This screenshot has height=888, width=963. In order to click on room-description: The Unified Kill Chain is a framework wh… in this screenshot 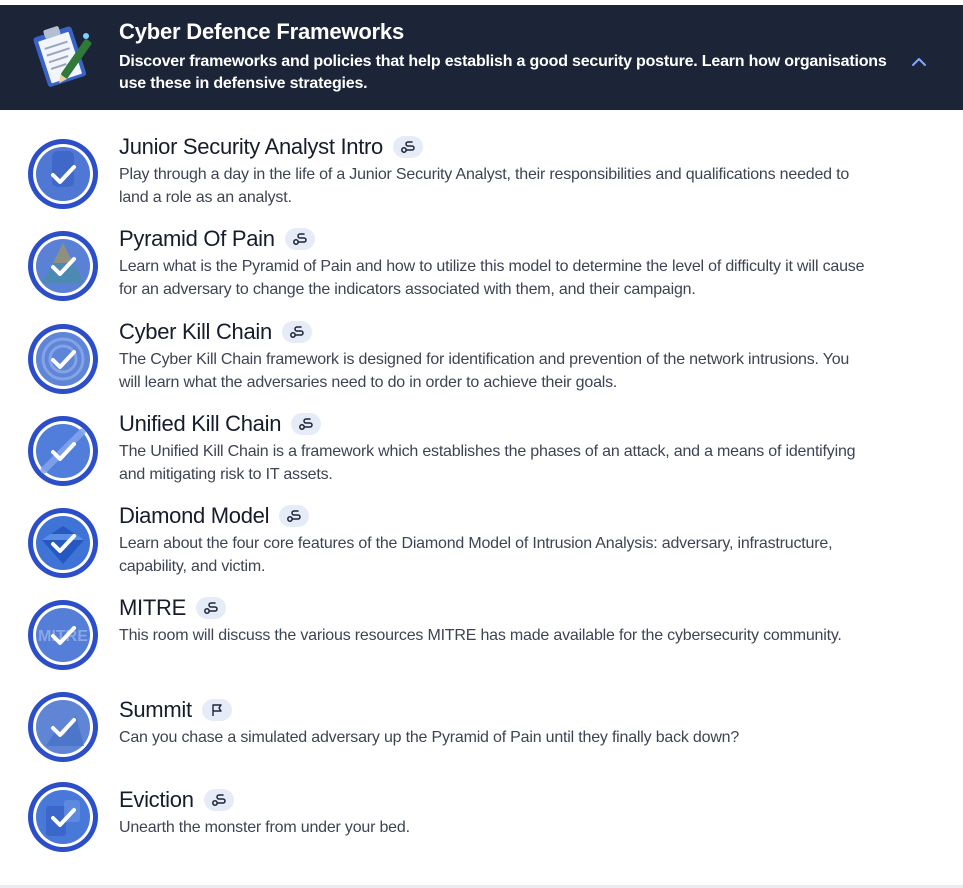, I will do `click(487, 463)`.